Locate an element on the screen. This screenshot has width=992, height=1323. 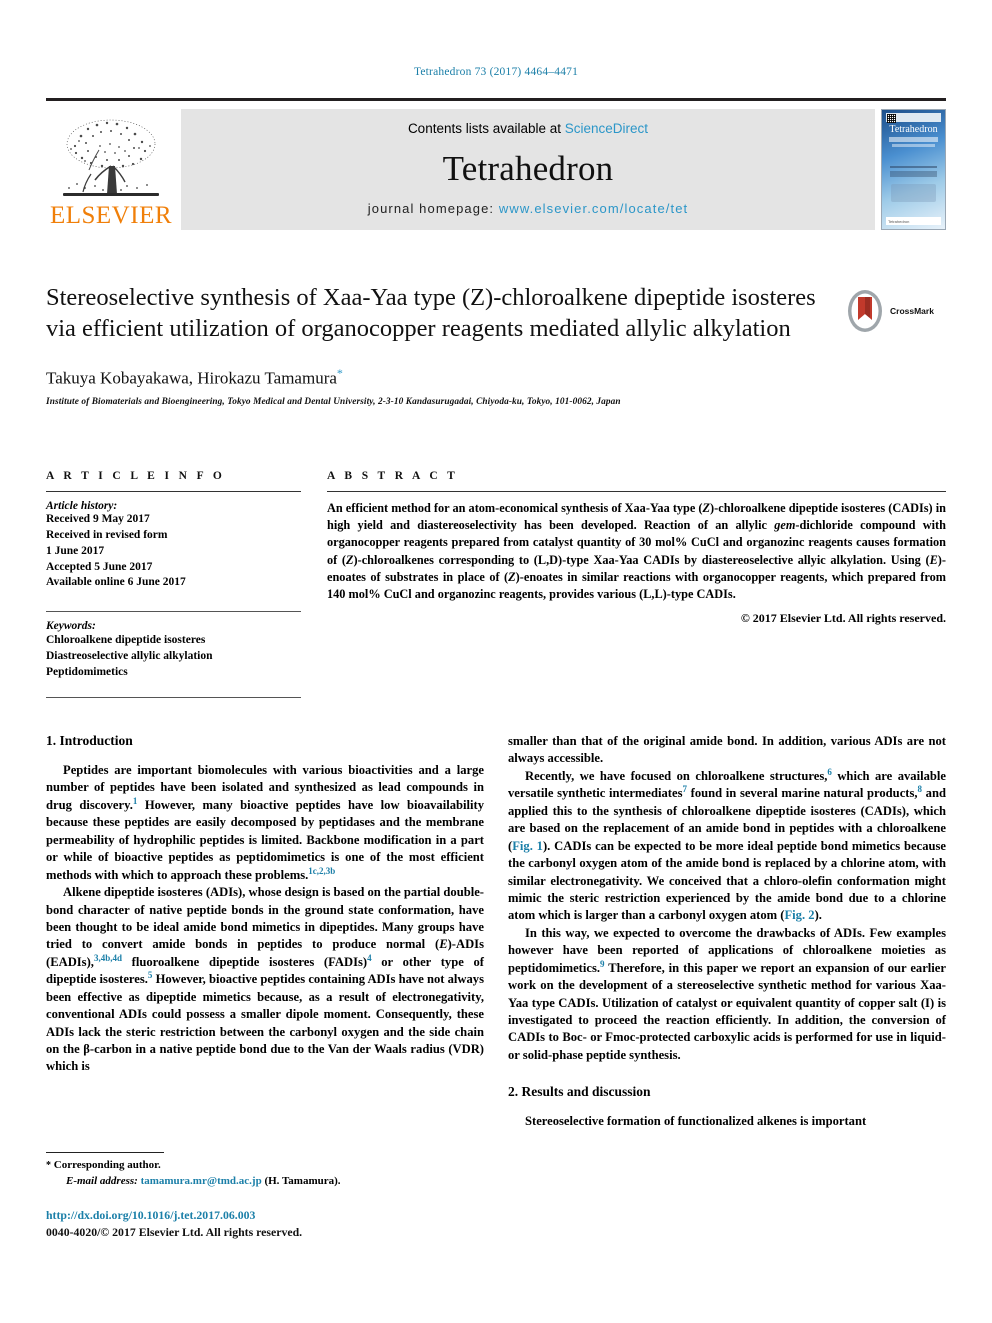
section-heading-results: 2. Results and discussion is located at coordinates (579, 1092).